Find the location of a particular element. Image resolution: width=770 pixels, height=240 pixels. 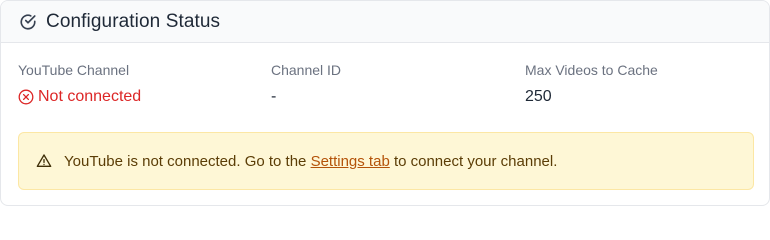

field-channel-id: Channel ID - is located at coordinates (306, 84).